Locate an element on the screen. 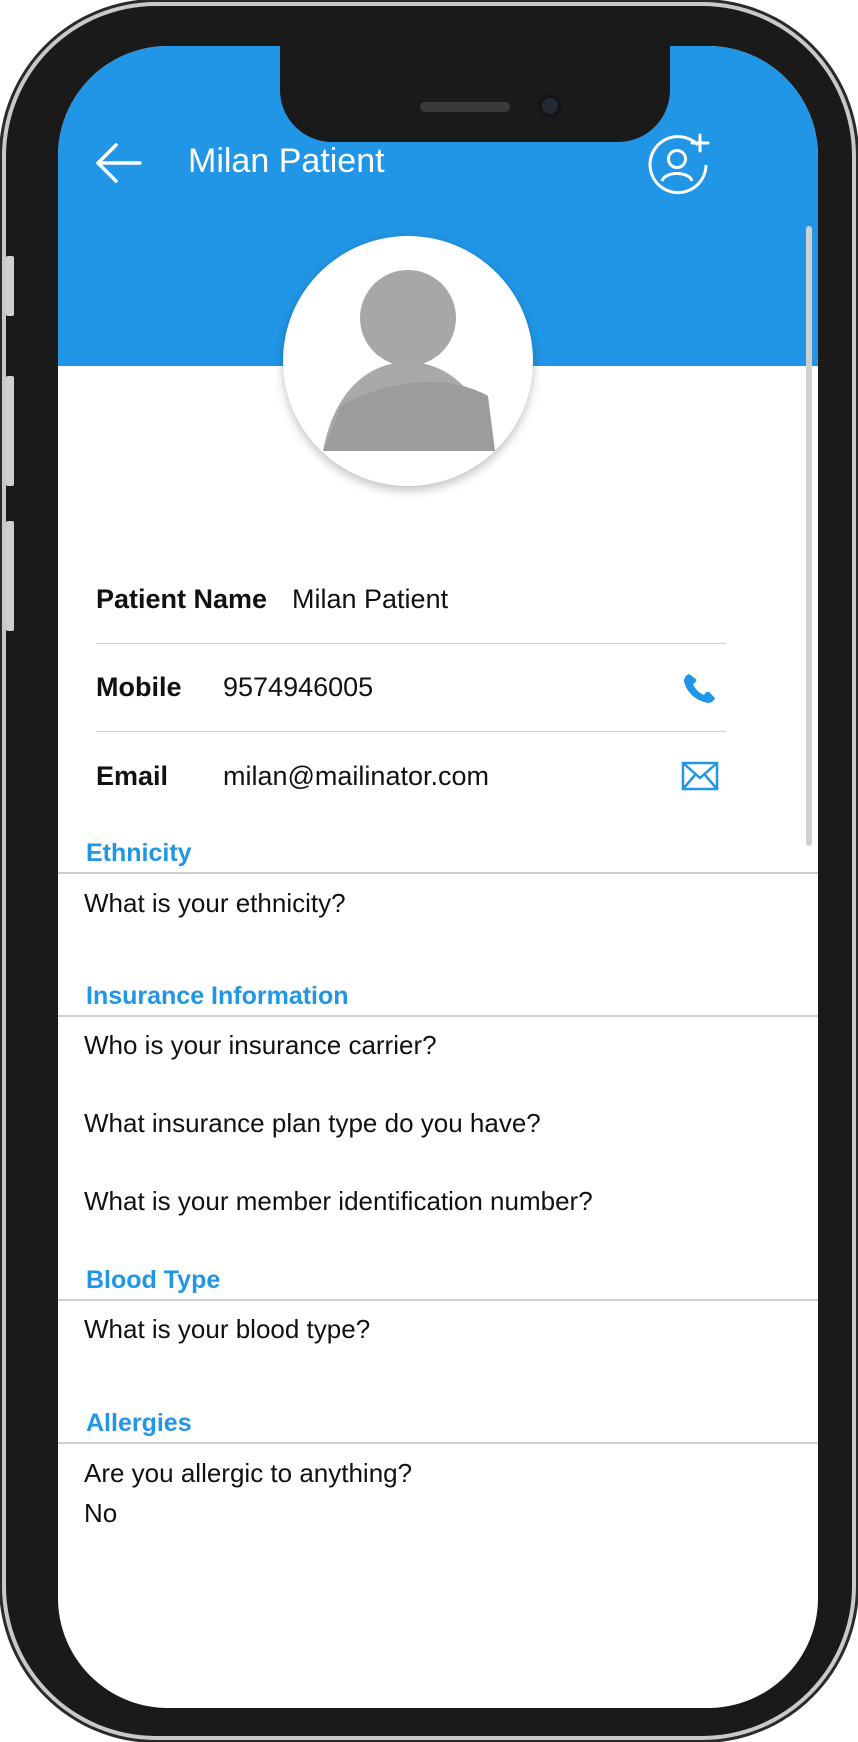 Image resolution: width=858 pixels, height=1742 pixels. volume-down-button is located at coordinates (10, 576).